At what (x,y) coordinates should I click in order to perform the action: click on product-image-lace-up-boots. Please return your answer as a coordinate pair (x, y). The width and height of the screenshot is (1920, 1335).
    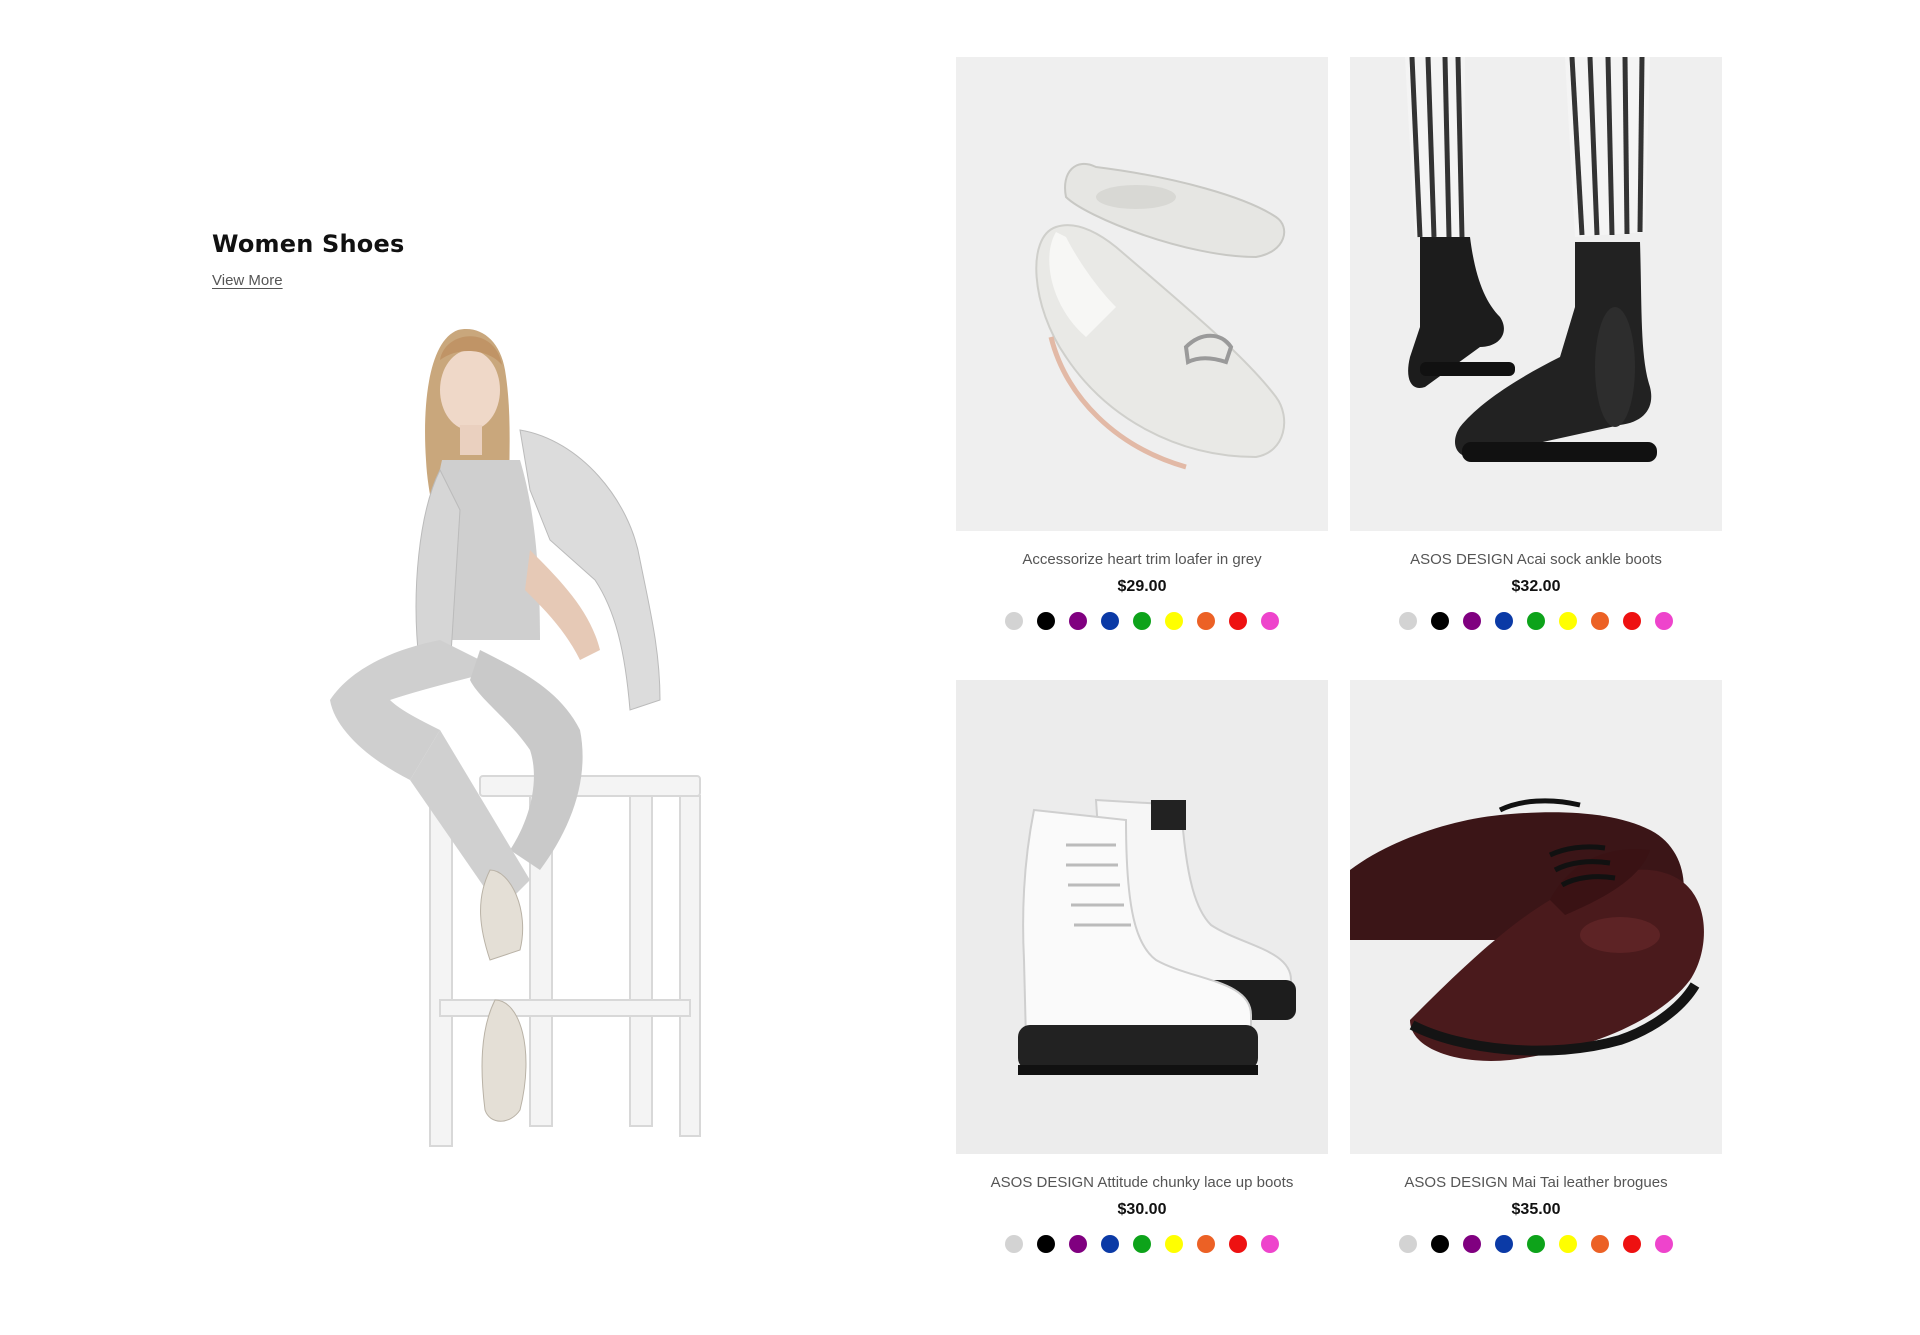
    Looking at the image, I should click on (1142, 917).